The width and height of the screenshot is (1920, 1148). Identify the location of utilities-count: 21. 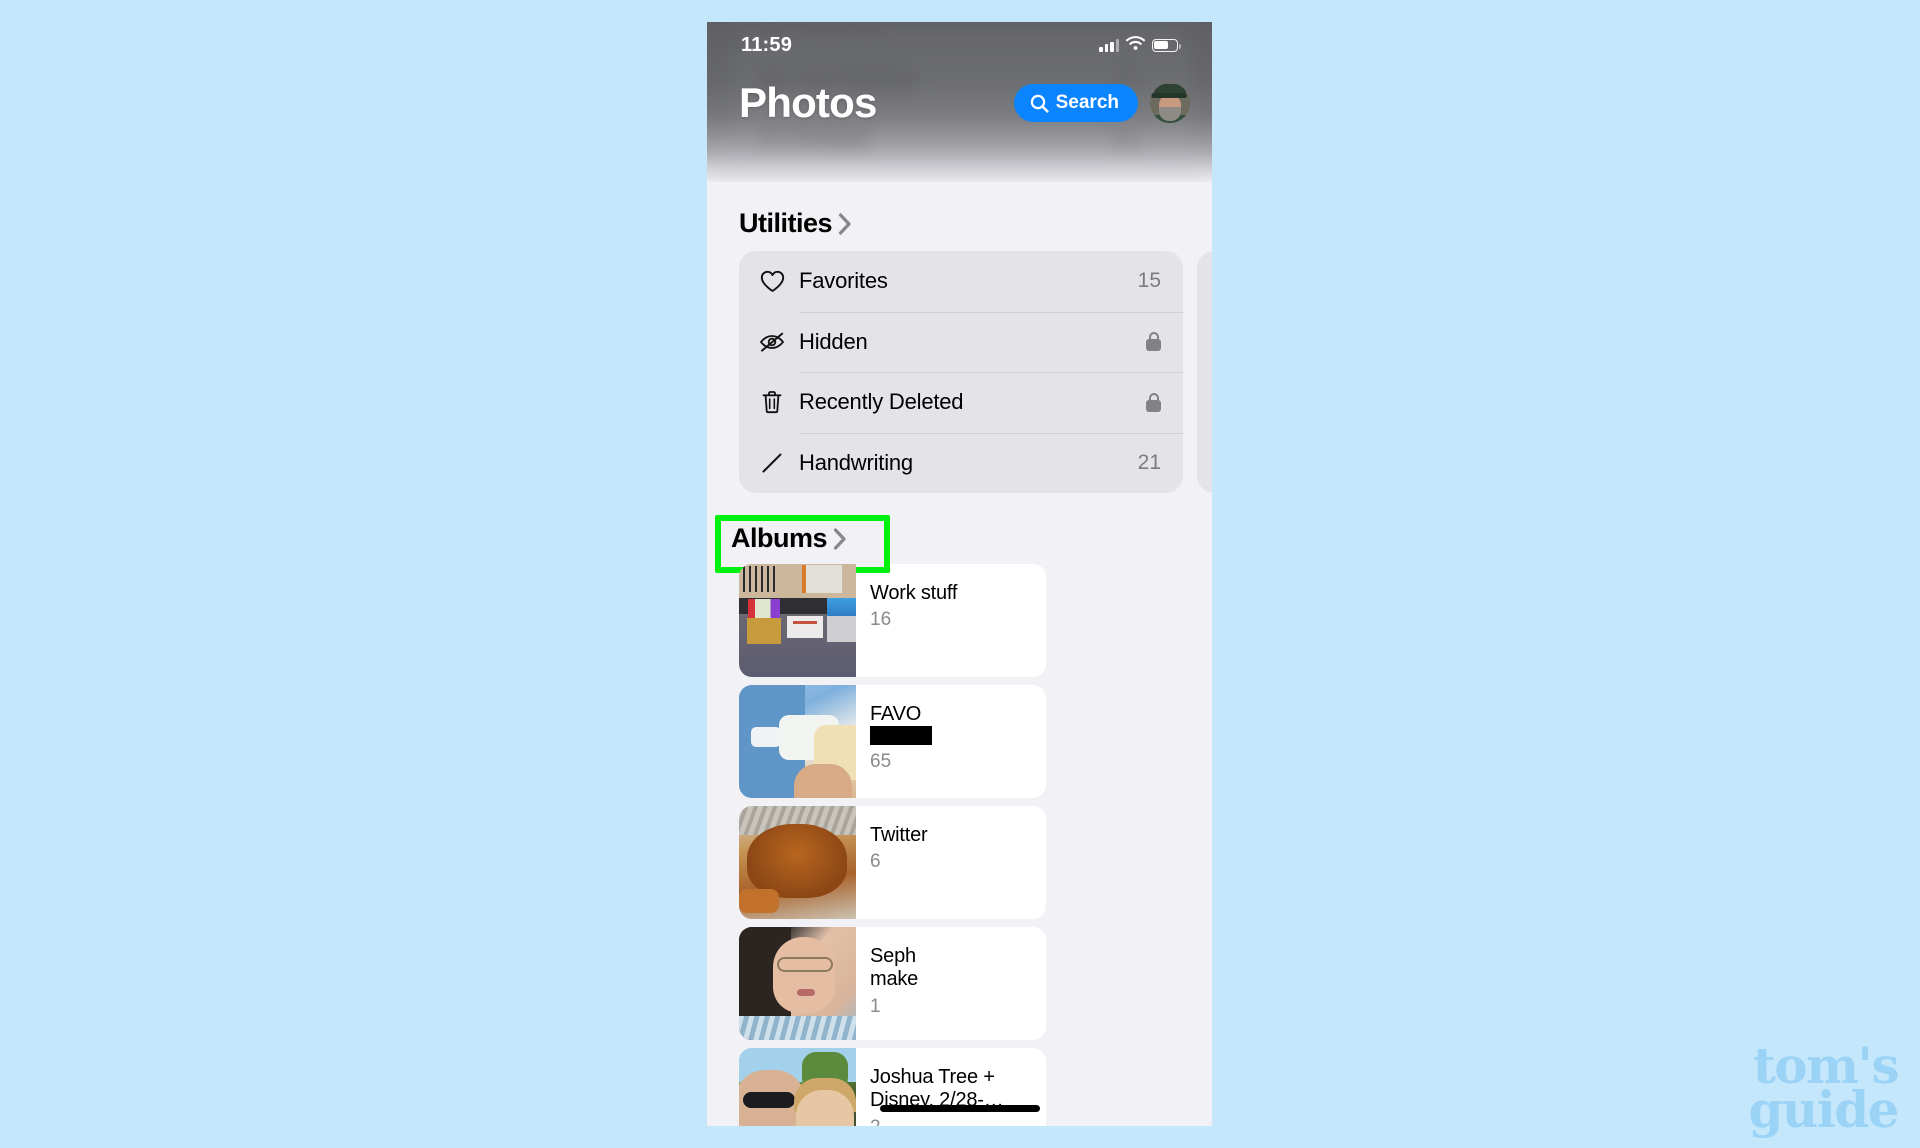
(1149, 462).